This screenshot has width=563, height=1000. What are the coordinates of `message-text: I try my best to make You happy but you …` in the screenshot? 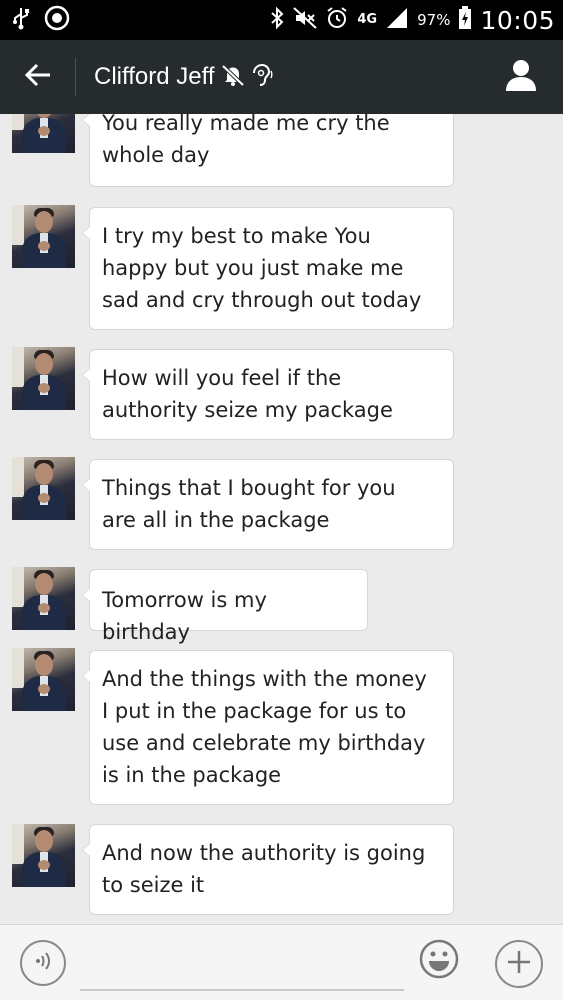 It's located at (262, 268).